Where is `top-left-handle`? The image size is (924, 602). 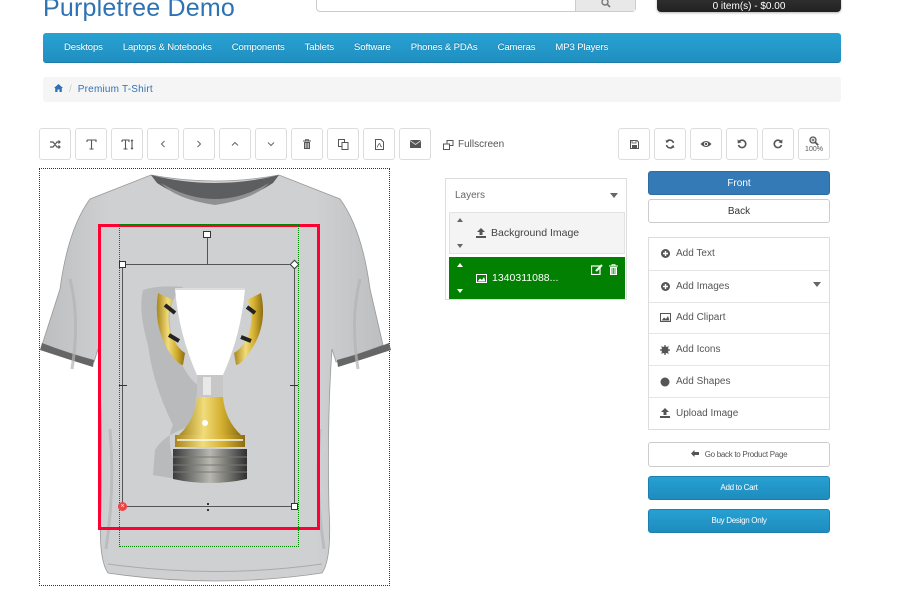
top-left-handle is located at coordinates (122, 264).